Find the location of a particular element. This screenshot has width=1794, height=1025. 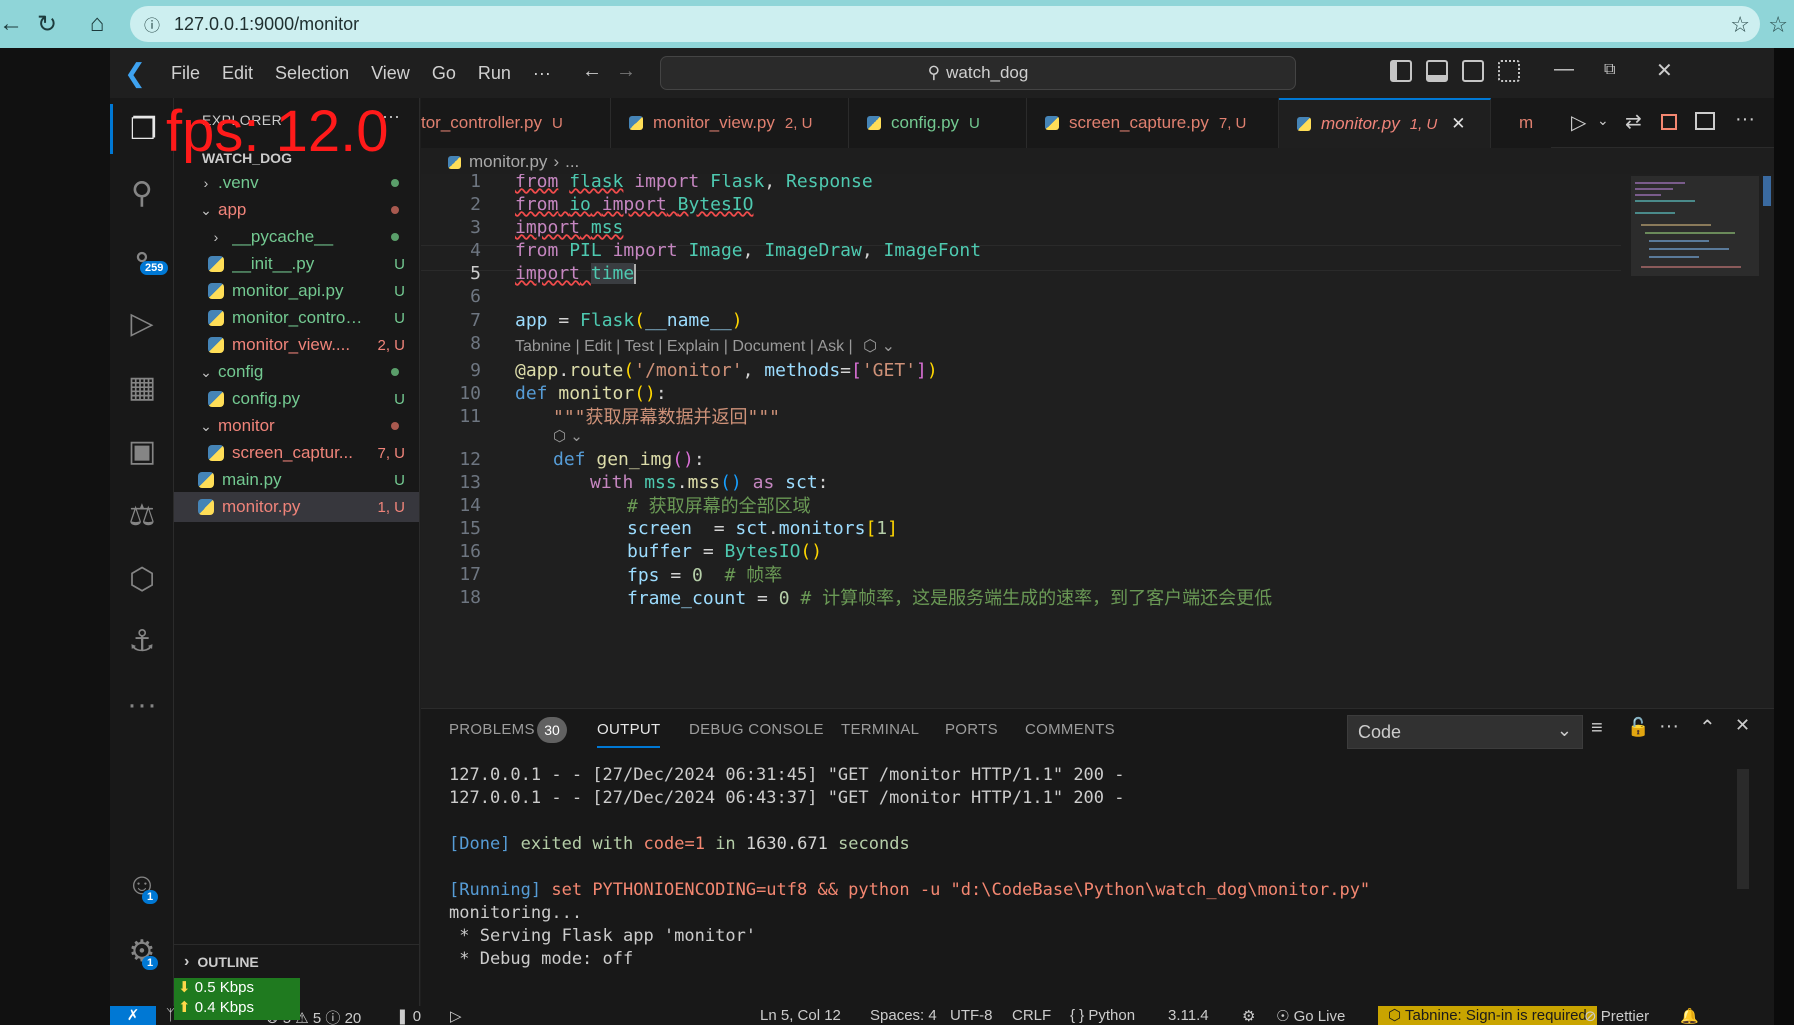

tree-item-init: __init__.py U is located at coordinates (296, 264).